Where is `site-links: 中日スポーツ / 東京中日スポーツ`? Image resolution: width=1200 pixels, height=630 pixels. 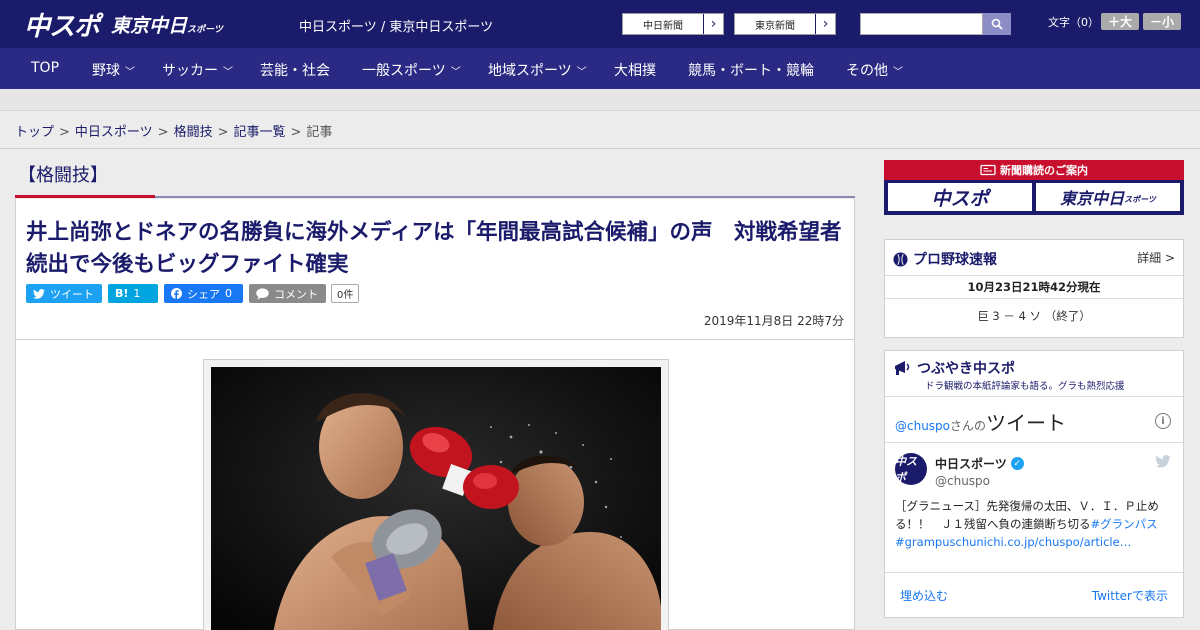 site-links: 中日スポーツ / 東京中日スポーツ is located at coordinates (396, 25).